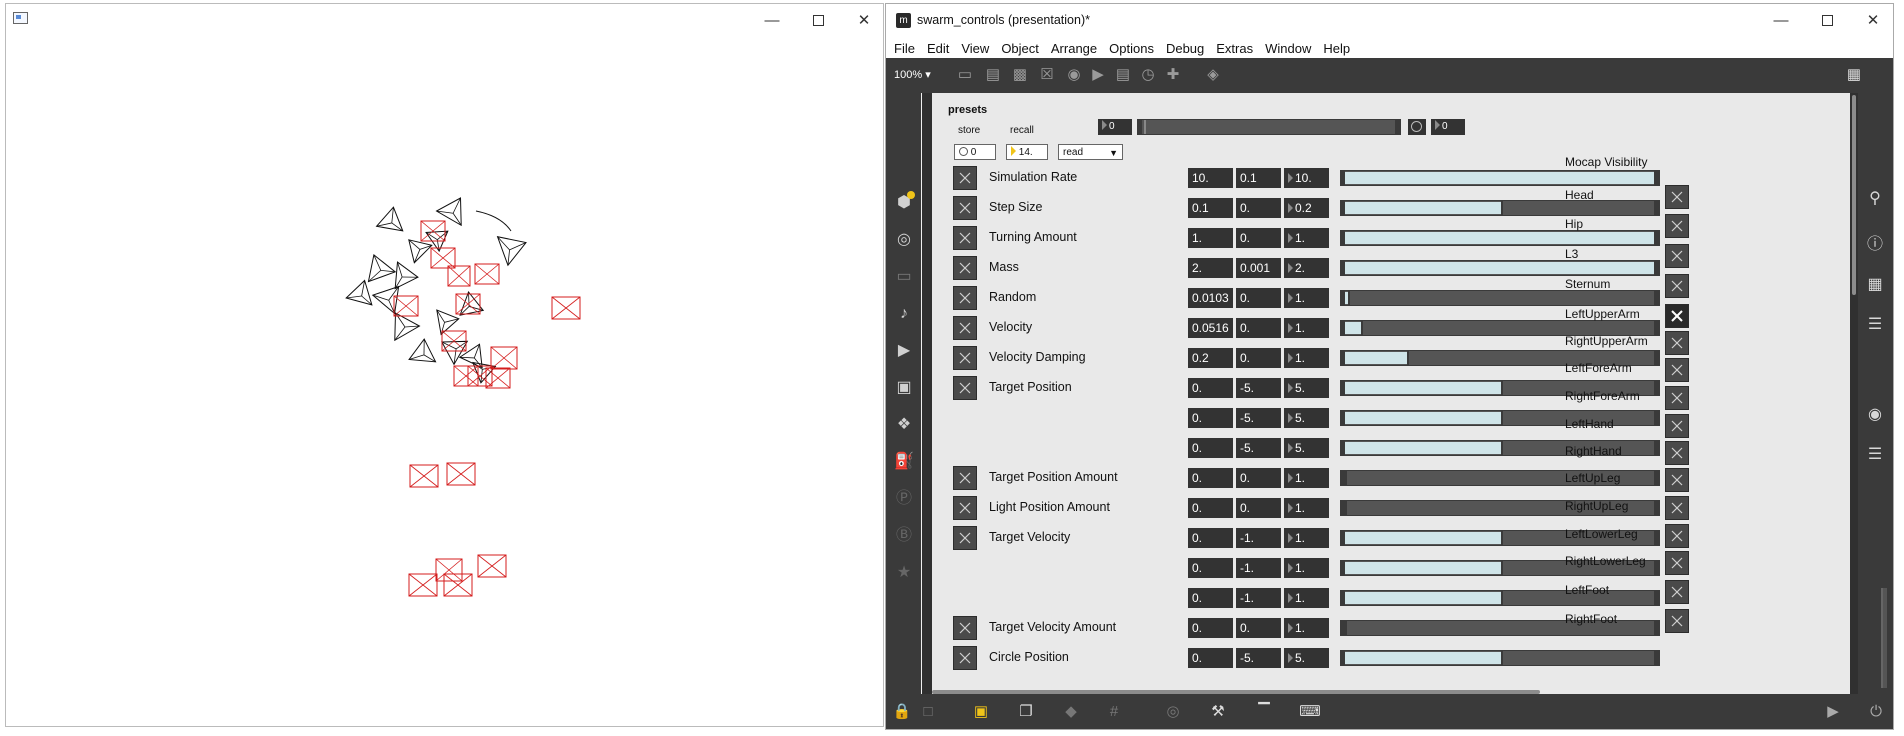 The height and width of the screenshot is (736, 1904). What do you see at coordinates (904, 573) in the screenshot?
I see `star-icon: ★` at bounding box center [904, 573].